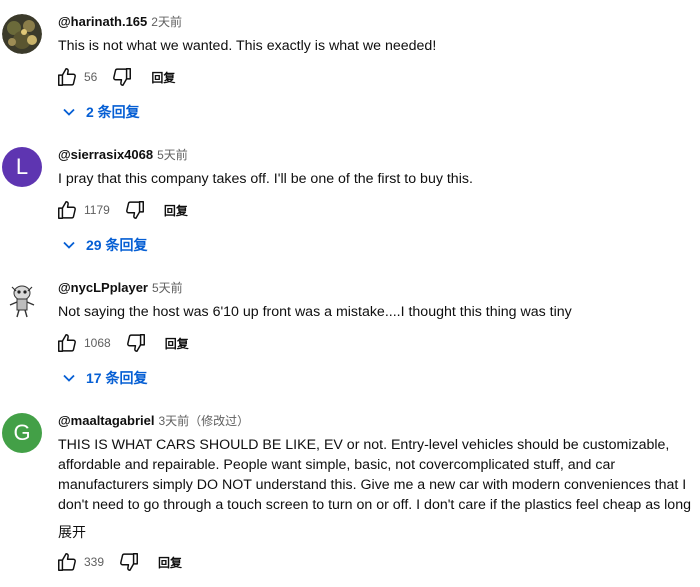  I want to click on comment-header: @nycLPplayer 5天前, so click(120, 288).